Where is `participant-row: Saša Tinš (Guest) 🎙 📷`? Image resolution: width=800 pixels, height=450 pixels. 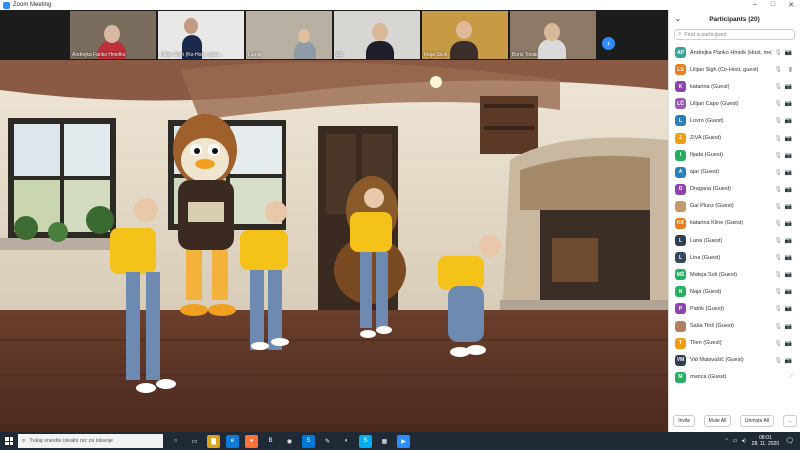
participant-row: Saša Tinš (Guest) 🎙 📷 is located at coordinates (734, 326).